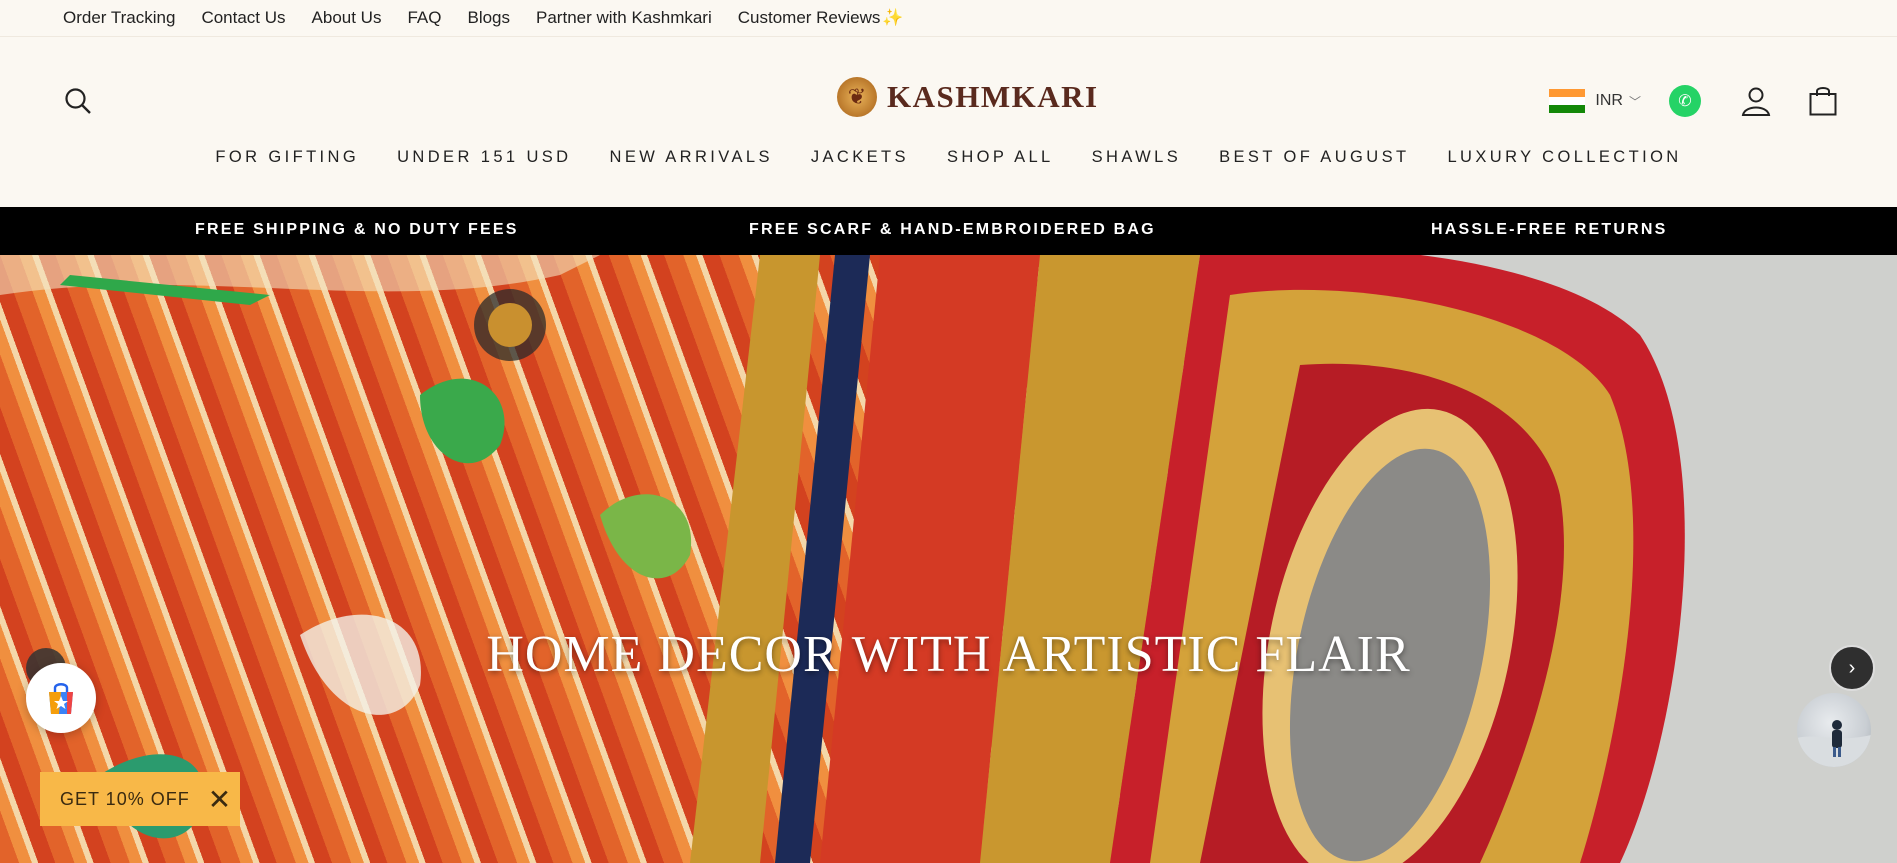 This screenshot has height=863, width=1897. What do you see at coordinates (78, 101) in the screenshot?
I see `search-icon` at bounding box center [78, 101].